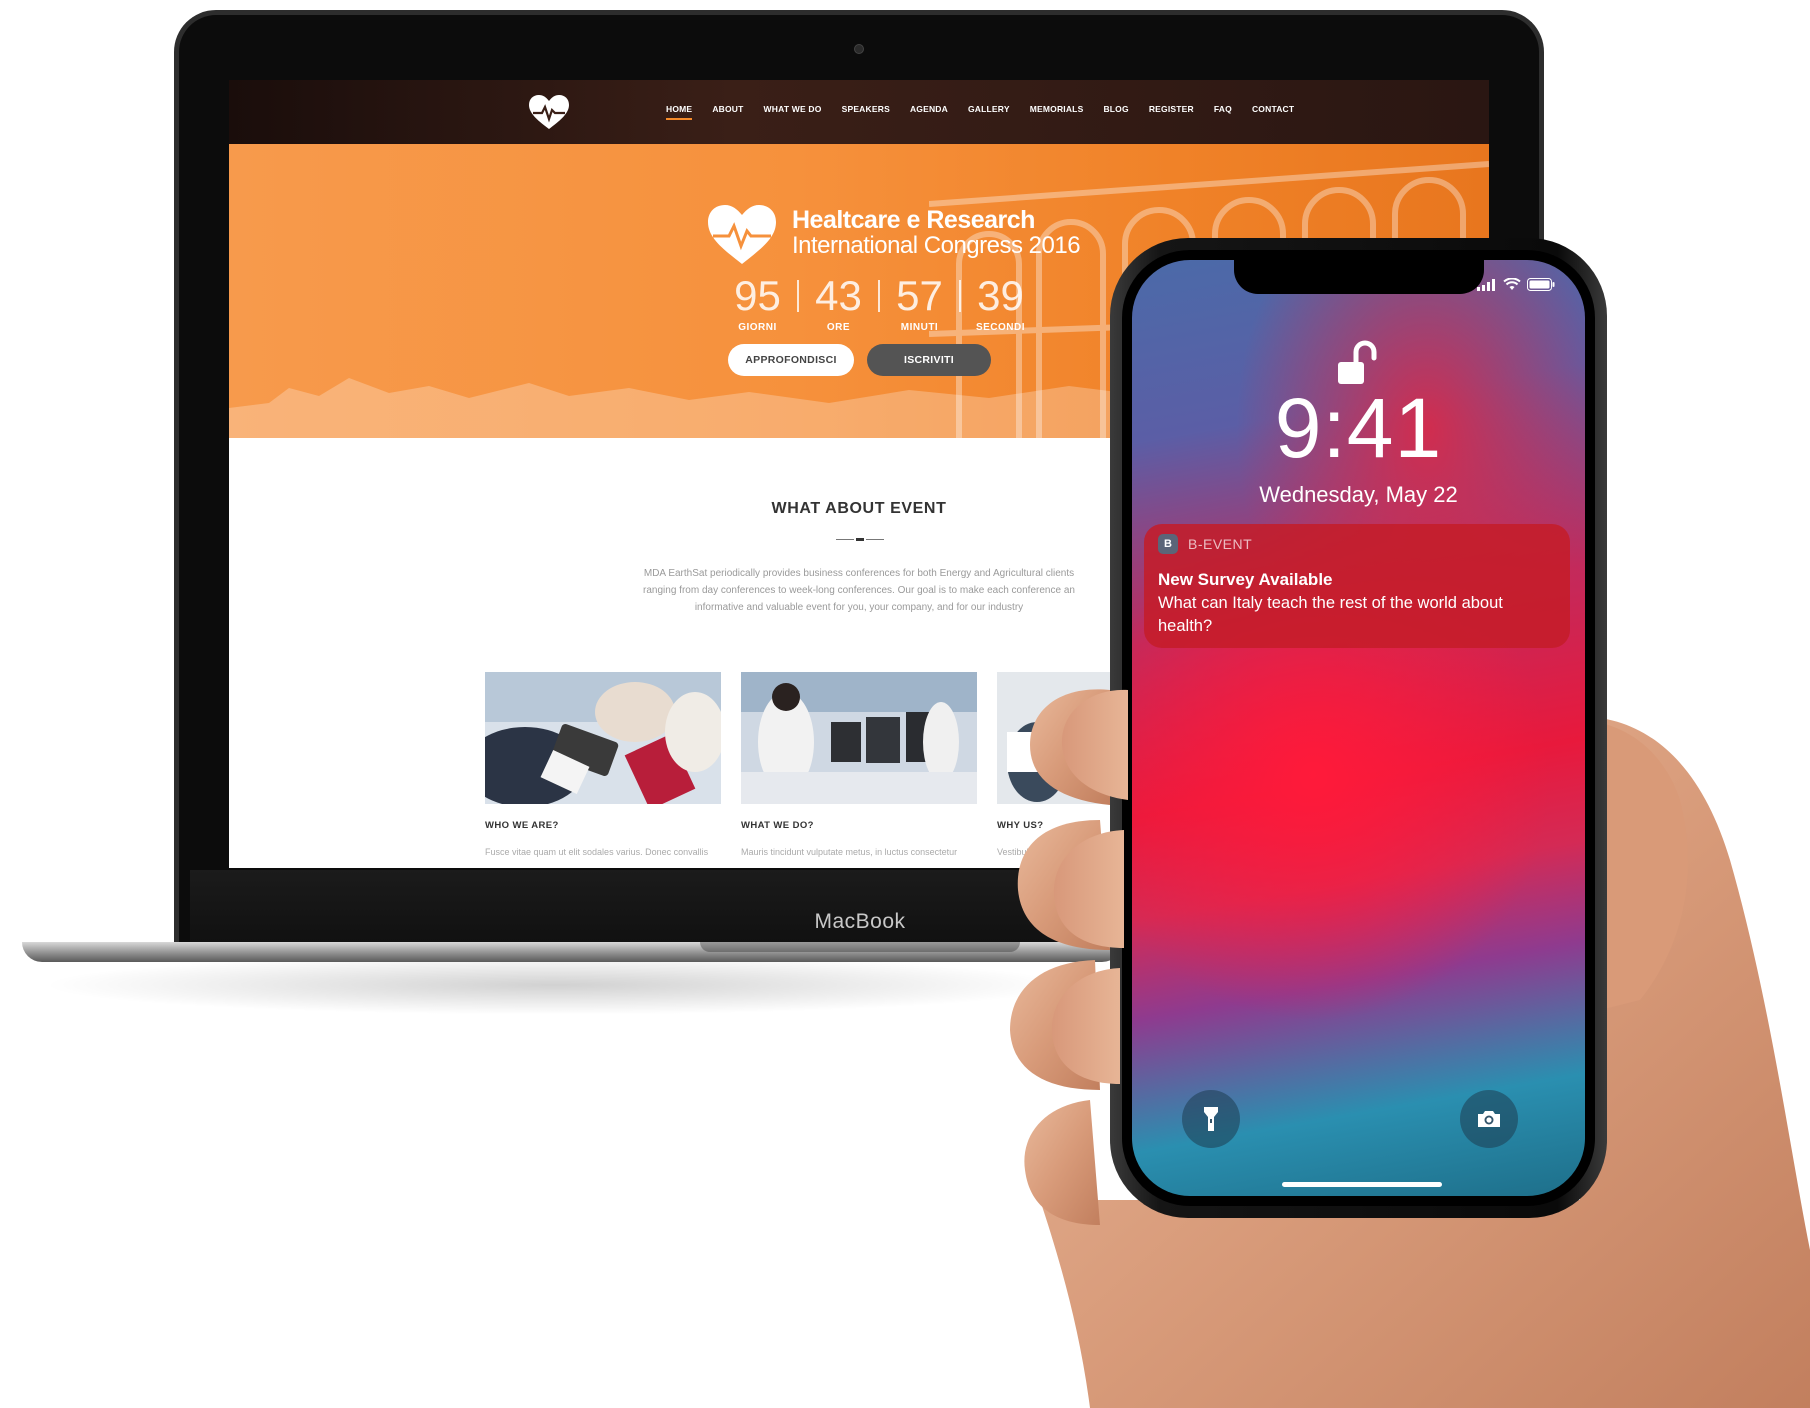  I want to click on status-bar, so click(1516, 284).